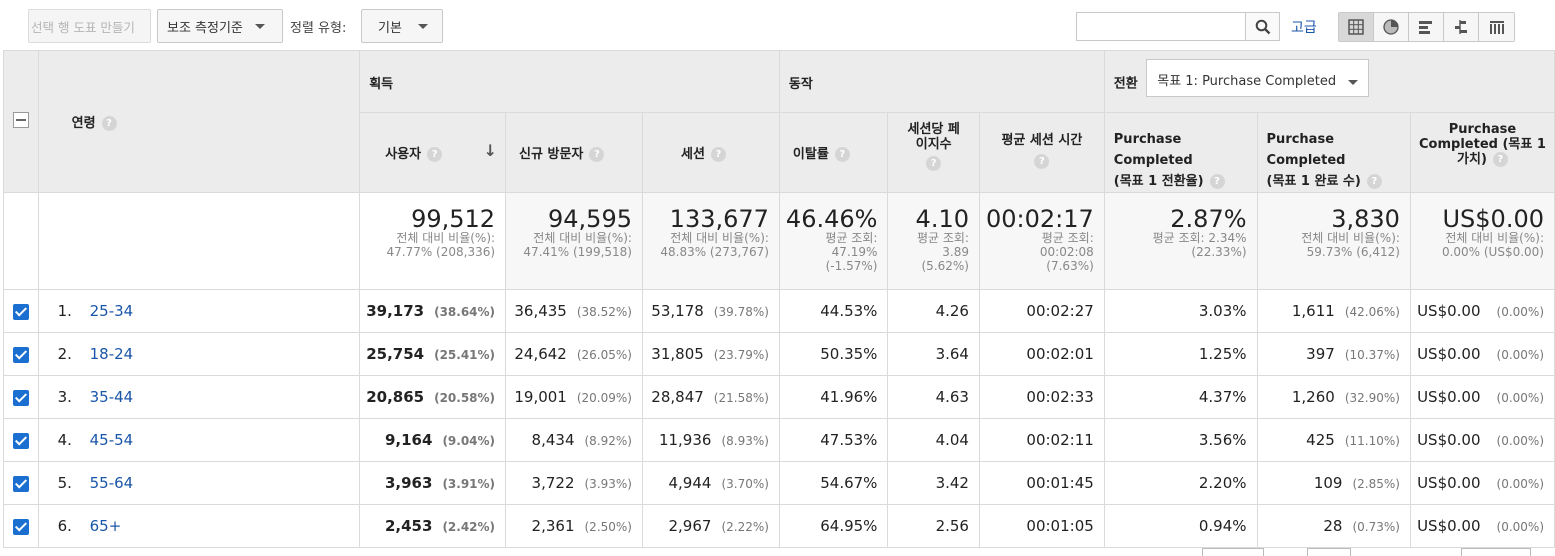 This screenshot has height=556, width=1555. I want to click on goal-select-value: 목표 1: Purchase Completed, so click(1247, 81).